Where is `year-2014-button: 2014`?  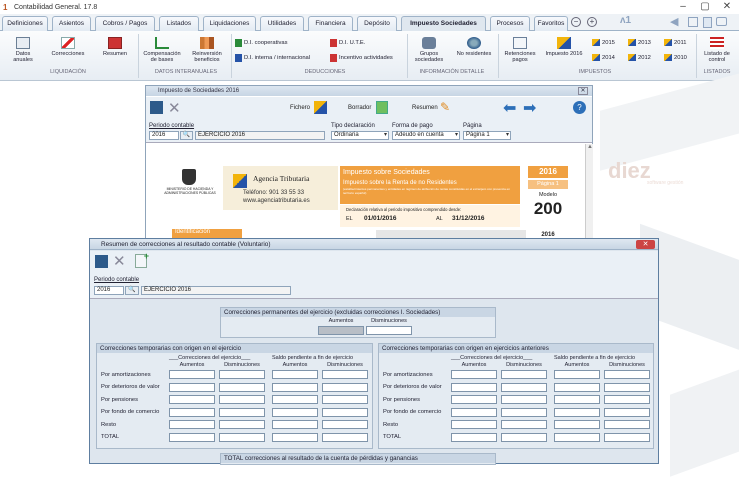
year-2014-button: 2014 is located at coordinates (603, 57).